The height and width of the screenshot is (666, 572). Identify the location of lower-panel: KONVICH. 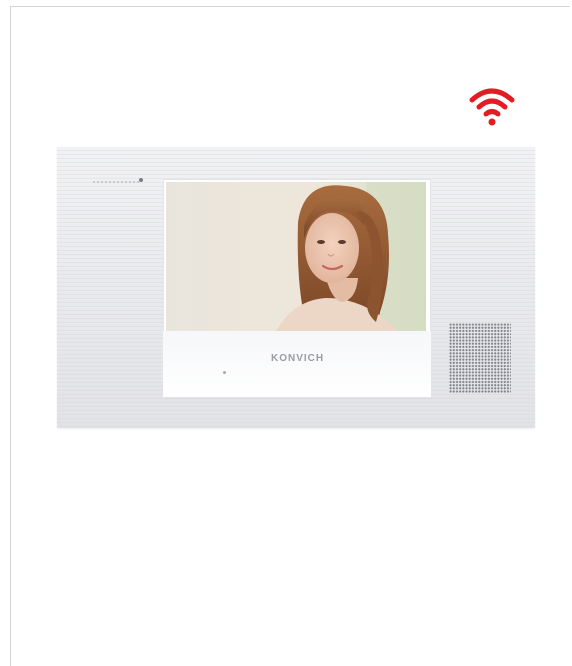
(297, 364).